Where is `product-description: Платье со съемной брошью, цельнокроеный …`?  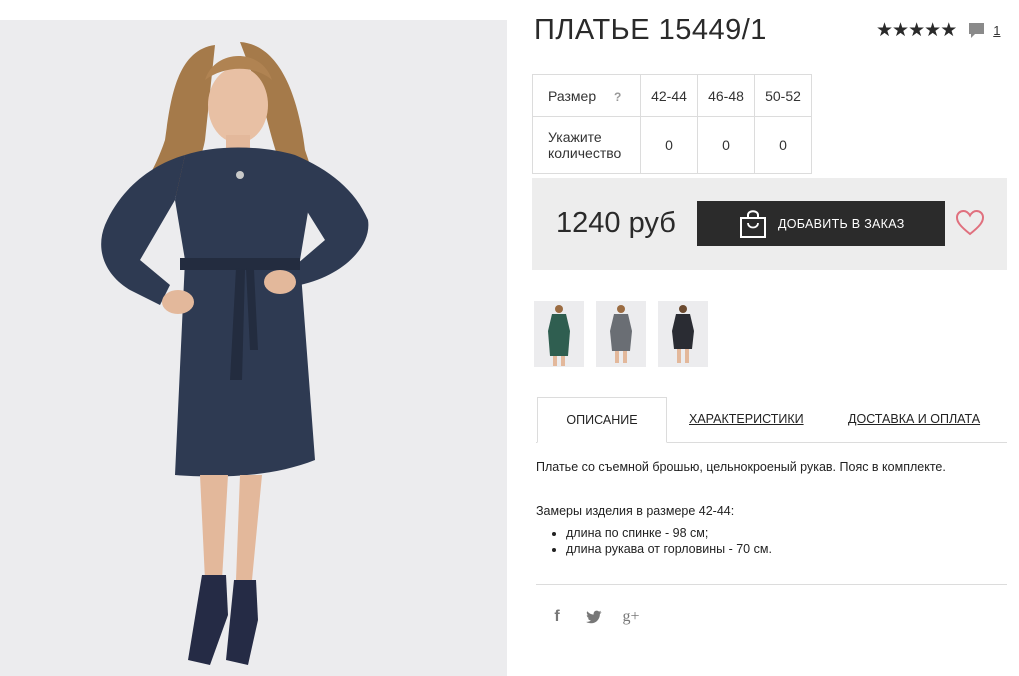
product-description: Платье со съемной брошью, цельнокроеный … is located at coordinates (741, 467).